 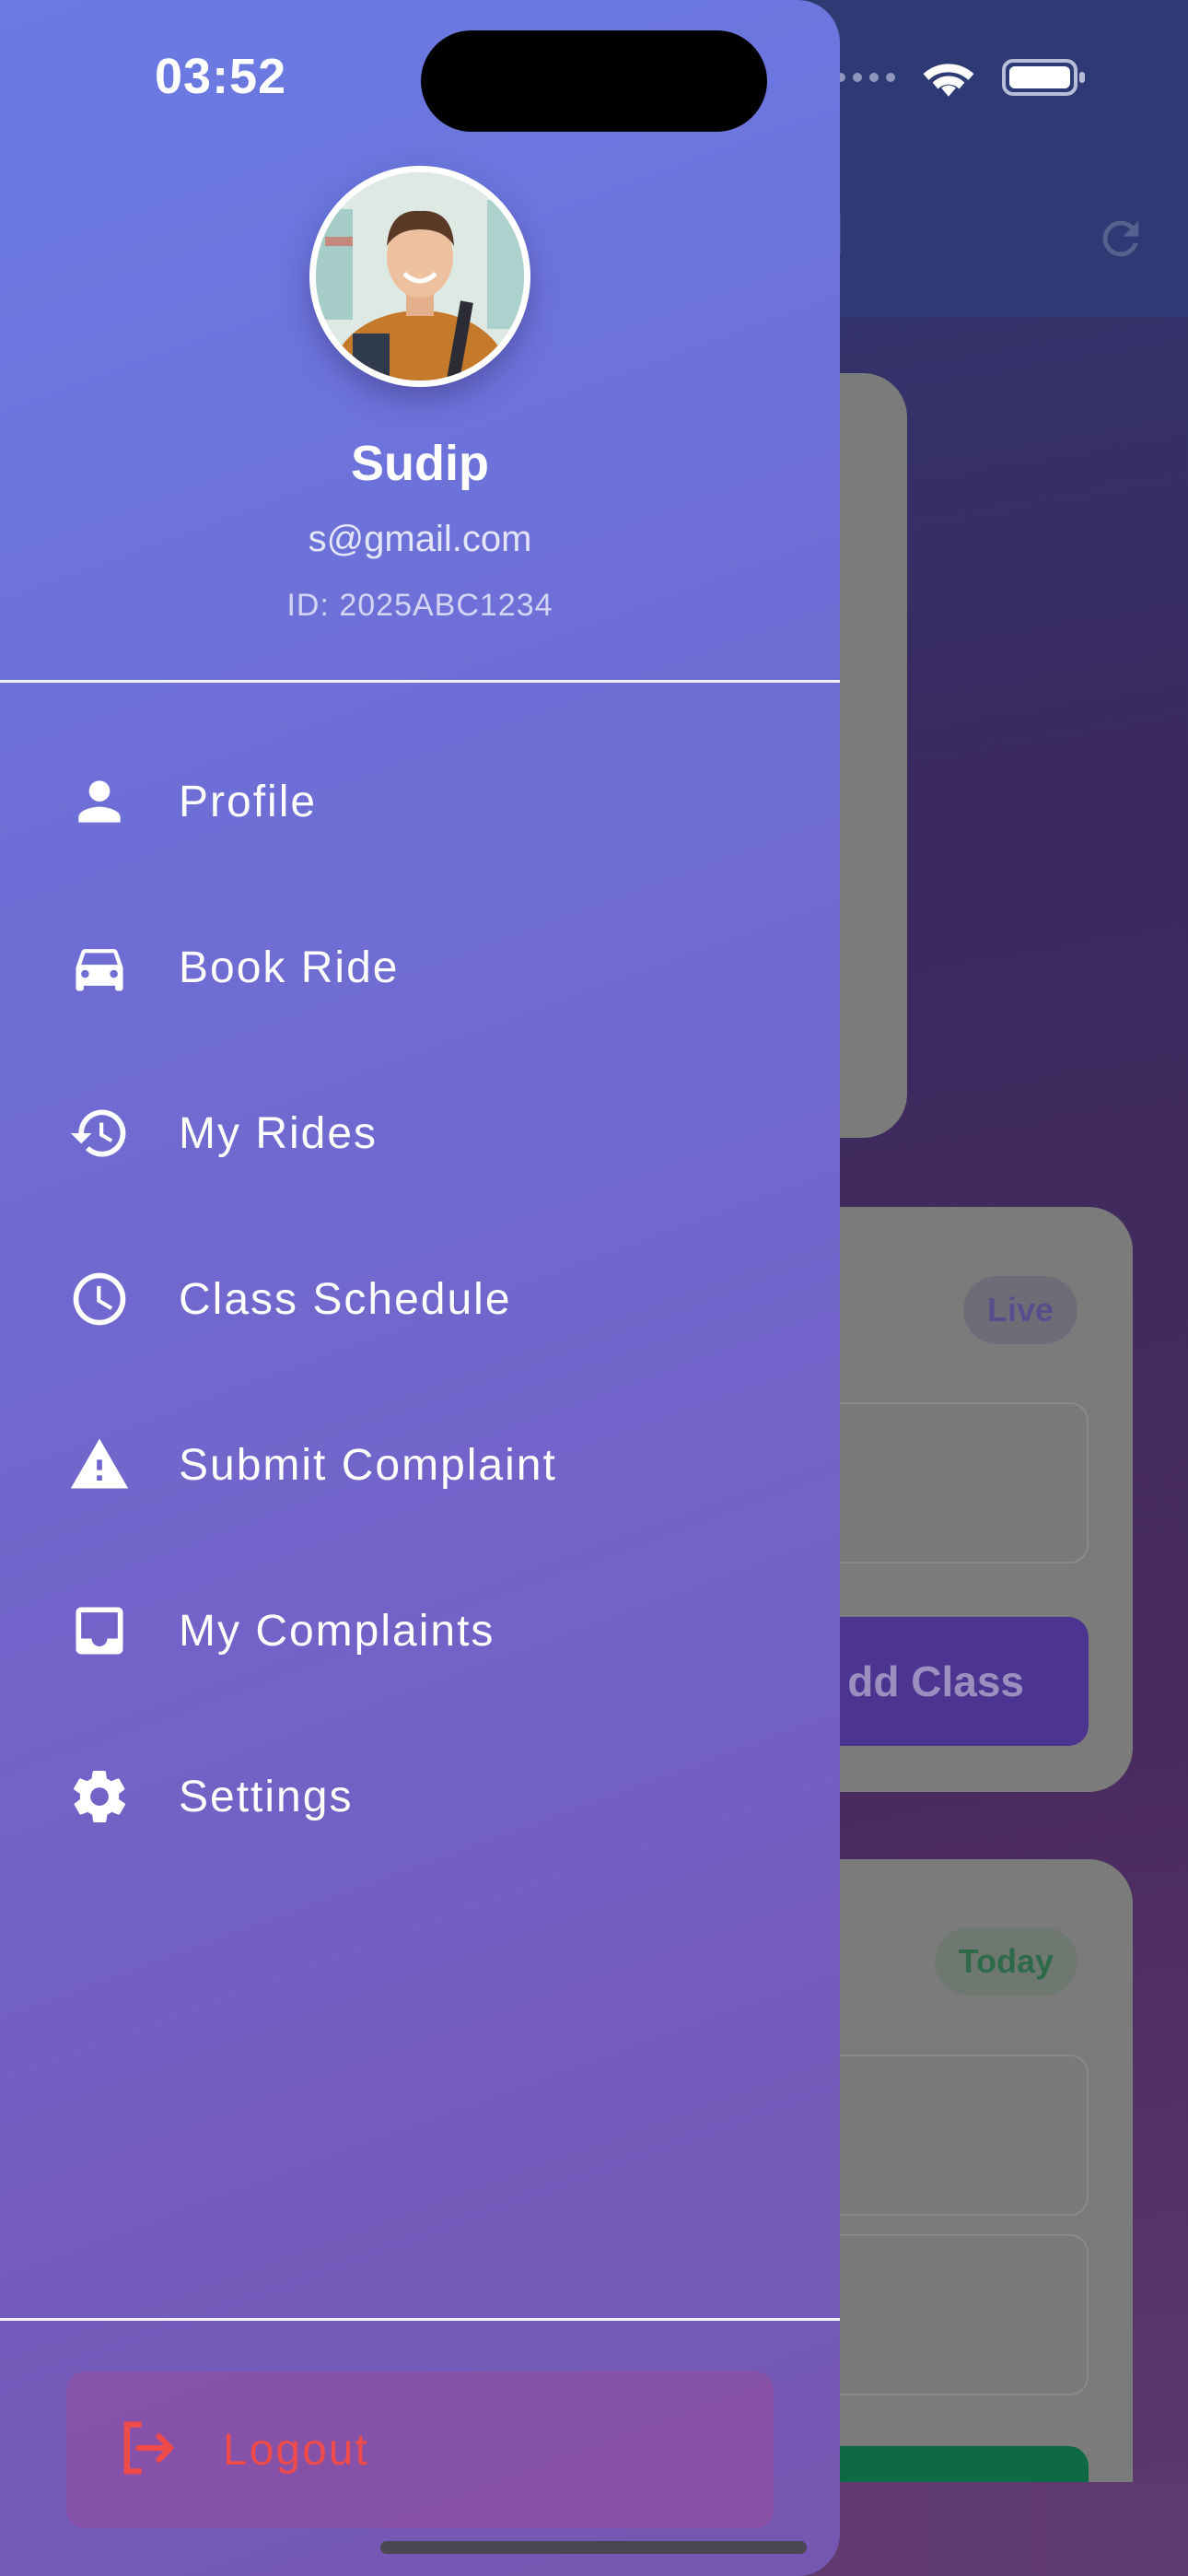 What do you see at coordinates (593, 2547) in the screenshot?
I see `home-indicator` at bounding box center [593, 2547].